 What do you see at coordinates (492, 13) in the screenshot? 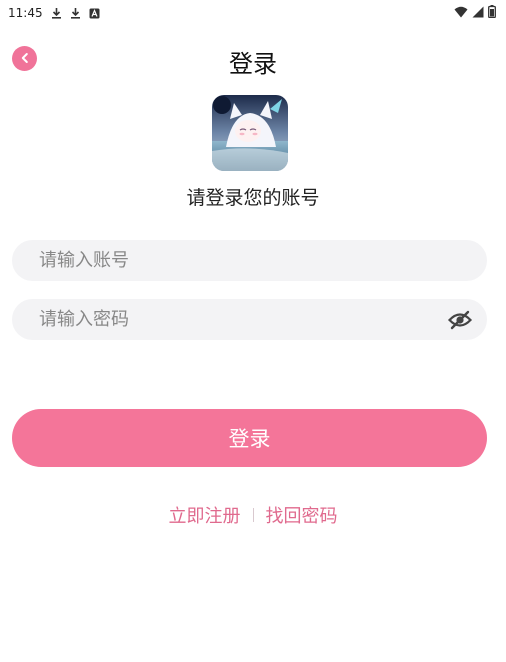
I see `battery-icon` at bounding box center [492, 13].